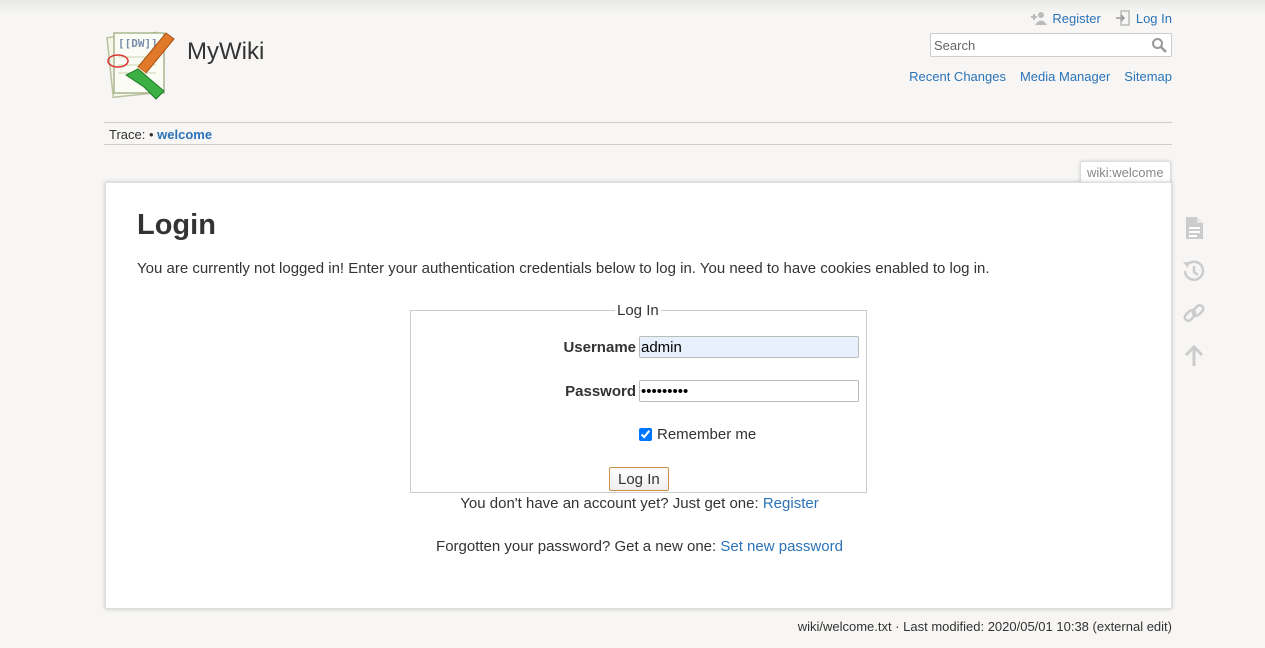  What do you see at coordinates (645, 434) in the screenshot?
I see `remember-me-checkbox` at bounding box center [645, 434].